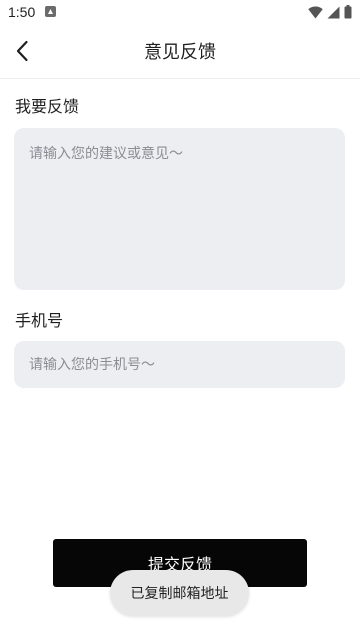  What do you see at coordinates (50, 11) in the screenshot?
I see `a-app-icon` at bounding box center [50, 11].